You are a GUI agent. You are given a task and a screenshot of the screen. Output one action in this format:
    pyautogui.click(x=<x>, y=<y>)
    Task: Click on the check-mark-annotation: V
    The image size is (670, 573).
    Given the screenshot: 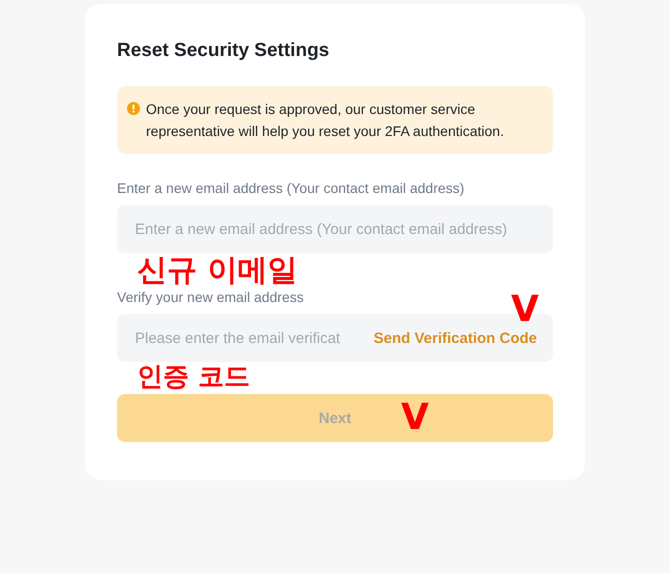 What is the action you would take?
    pyautogui.click(x=415, y=418)
    